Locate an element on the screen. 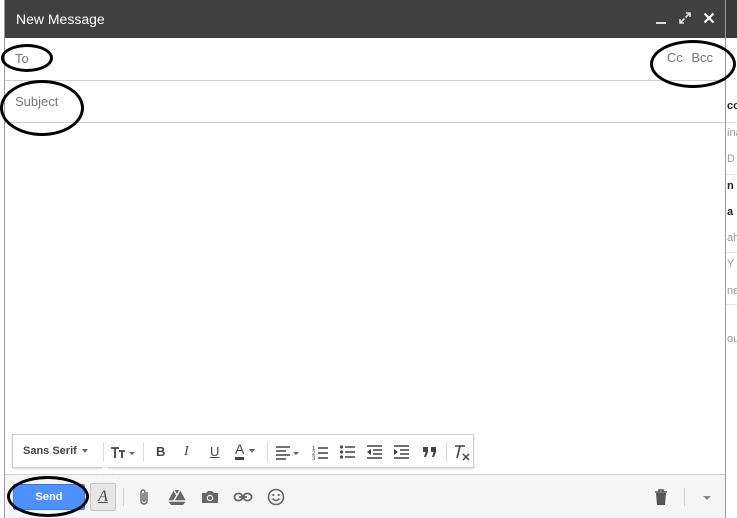 This screenshot has width=737, height=518. cc-bcc-links: Cc Bcc is located at coordinates (687, 57).